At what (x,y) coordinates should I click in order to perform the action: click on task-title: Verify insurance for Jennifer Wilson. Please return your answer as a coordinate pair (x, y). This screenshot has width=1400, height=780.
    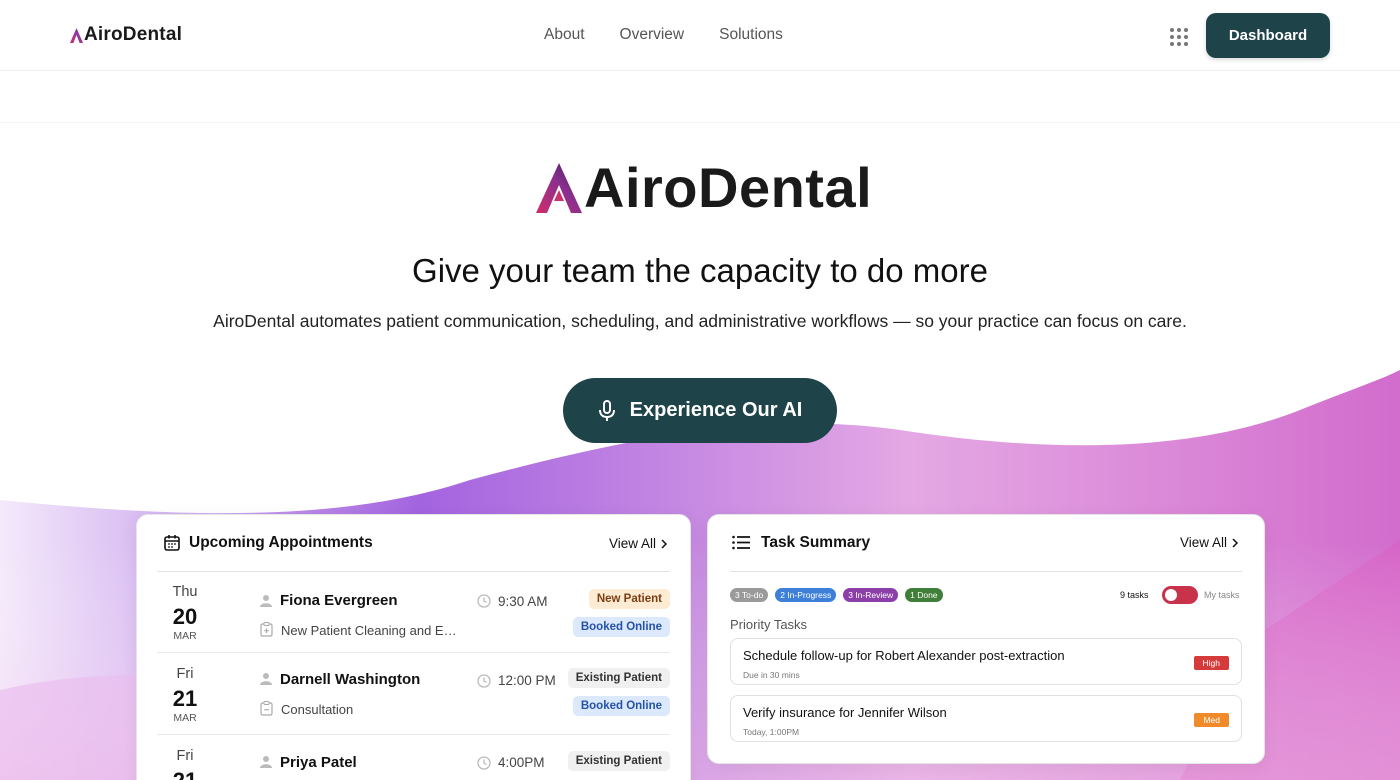
    Looking at the image, I should click on (845, 712).